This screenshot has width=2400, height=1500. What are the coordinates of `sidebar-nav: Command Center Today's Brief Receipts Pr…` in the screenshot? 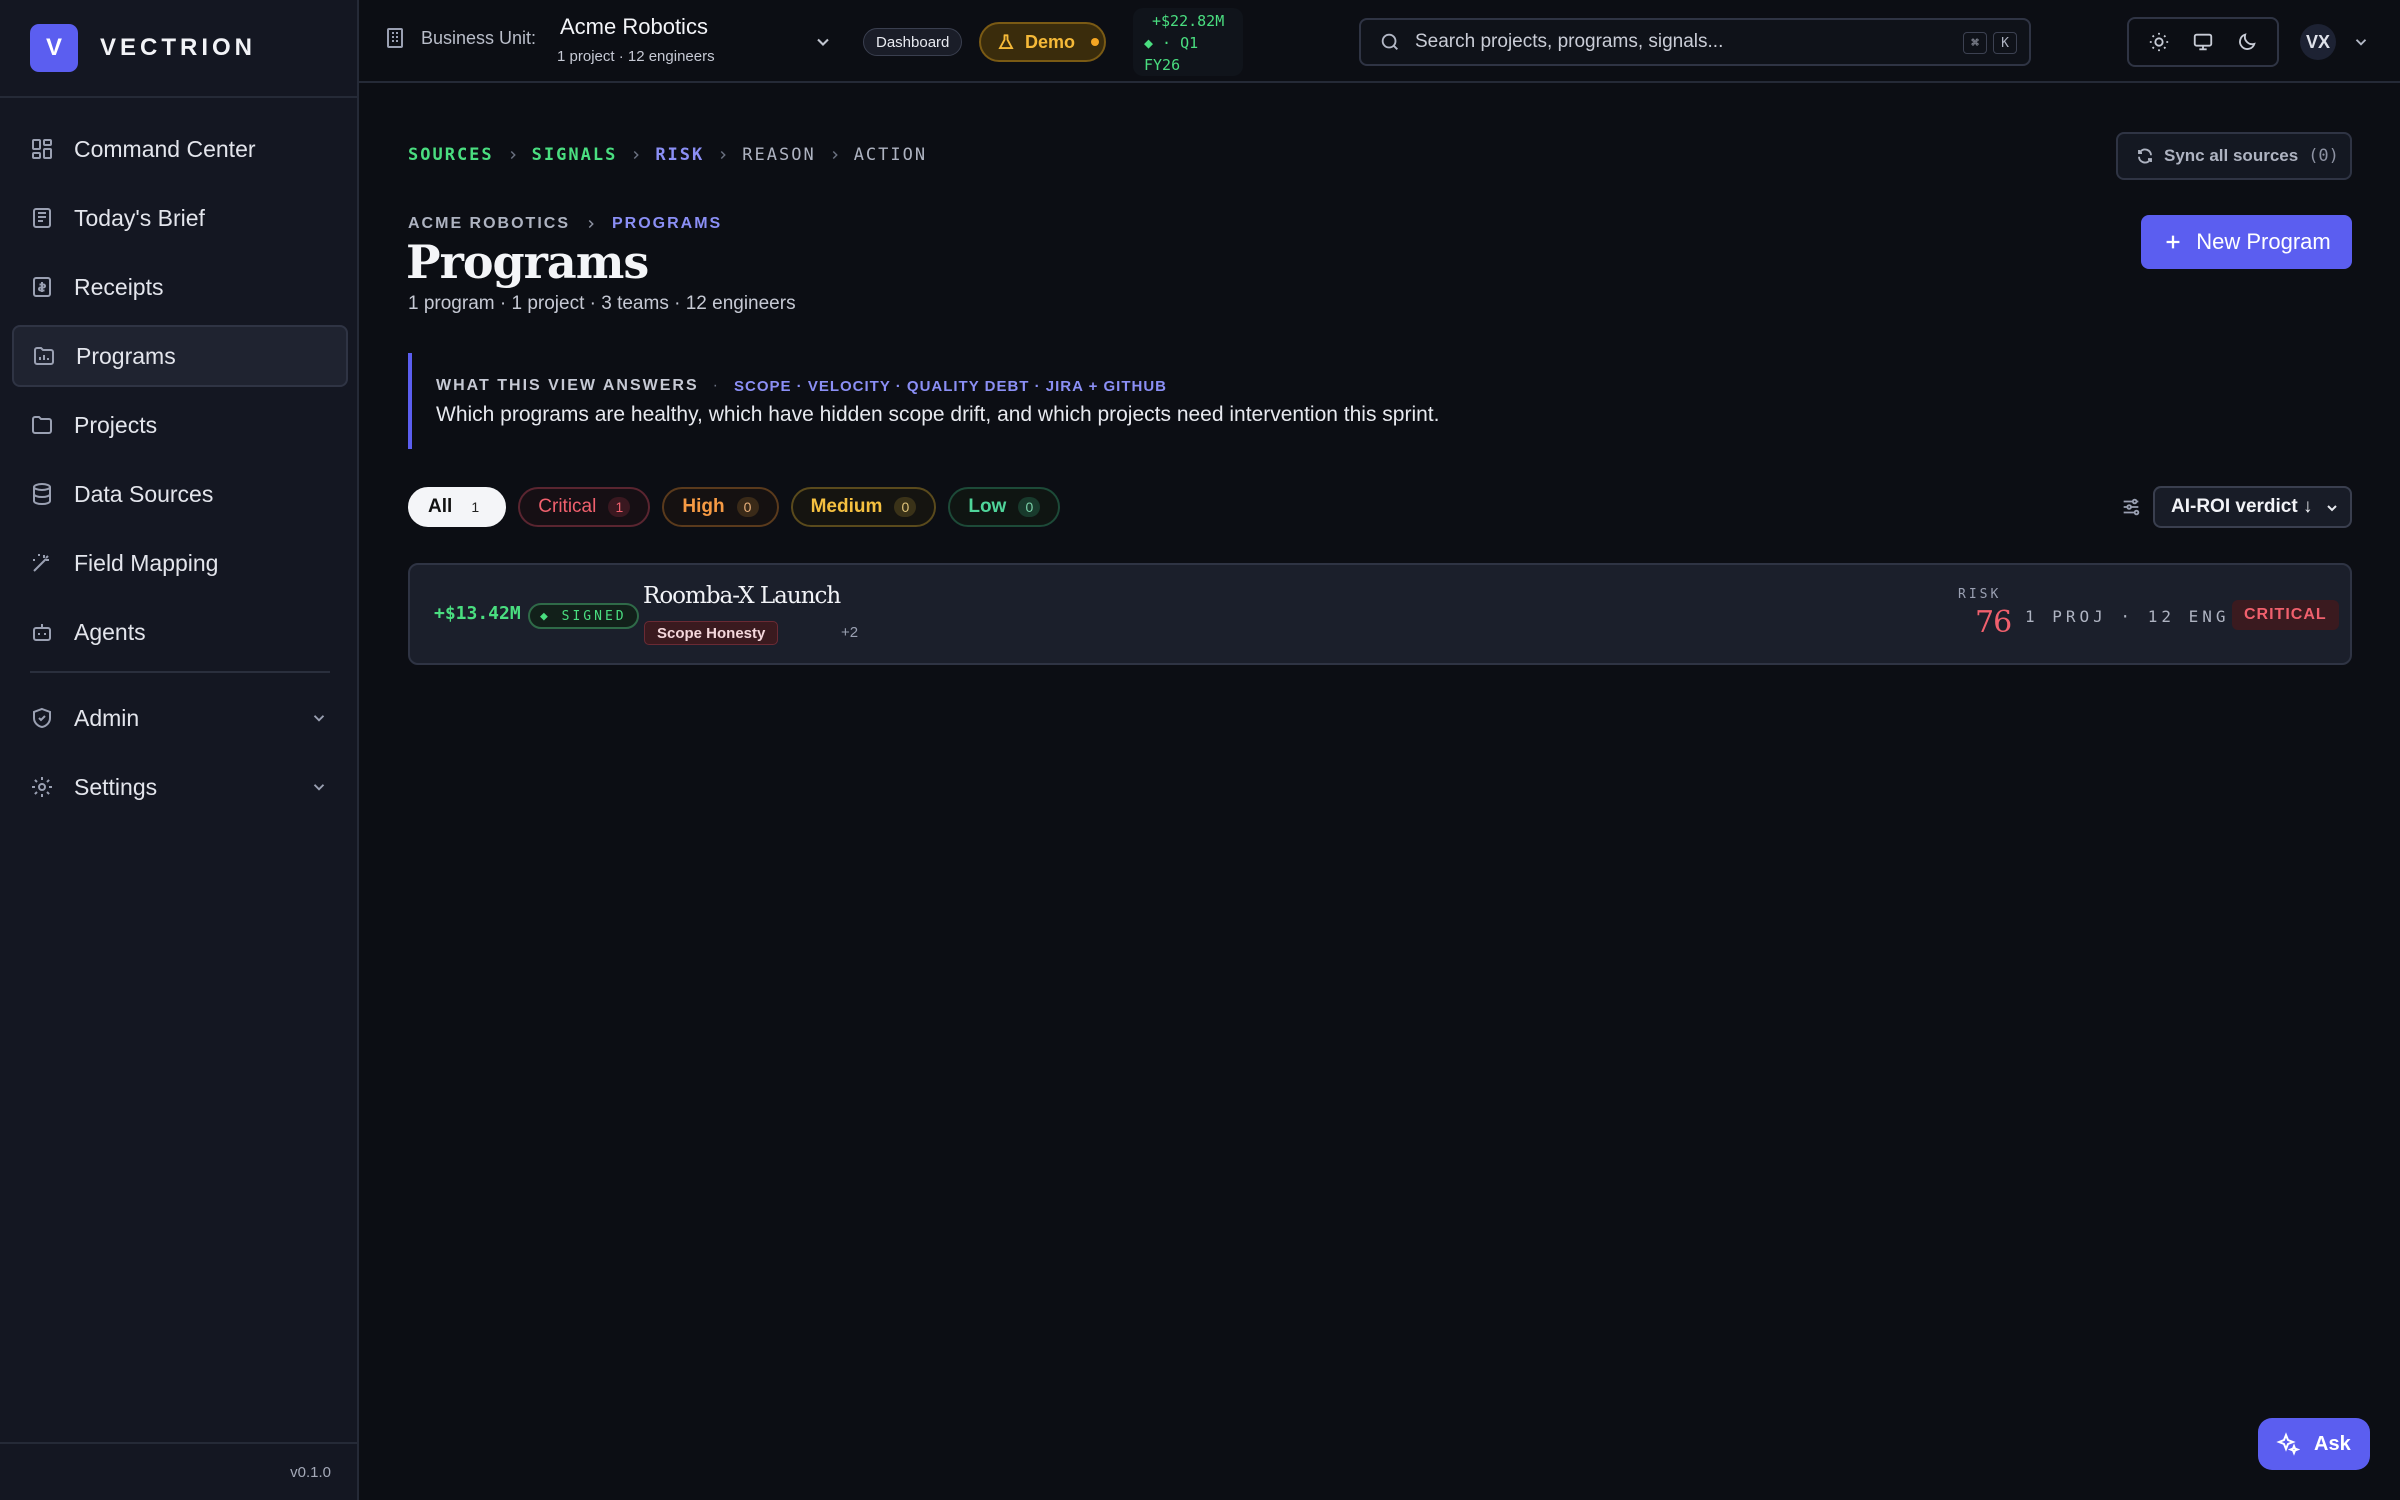 It's located at (180, 471).